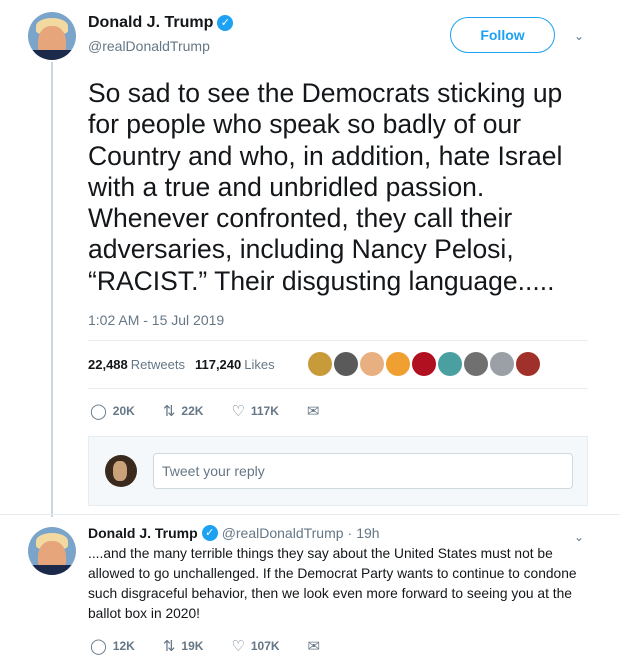  What do you see at coordinates (149, 46) in the screenshot?
I see `author-handle: @realDonaldTrump` at bounding box center [149, 46].